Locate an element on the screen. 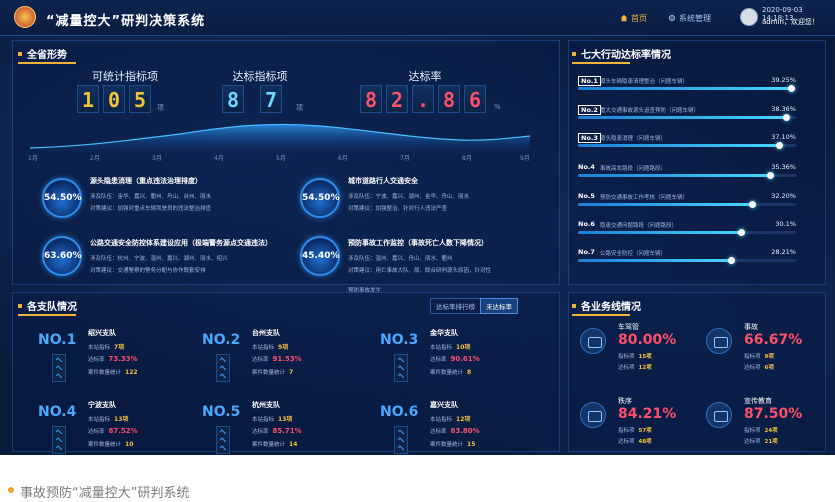 The image size is (835, 502). clipboard-icon is located at coordinates (593, 415).